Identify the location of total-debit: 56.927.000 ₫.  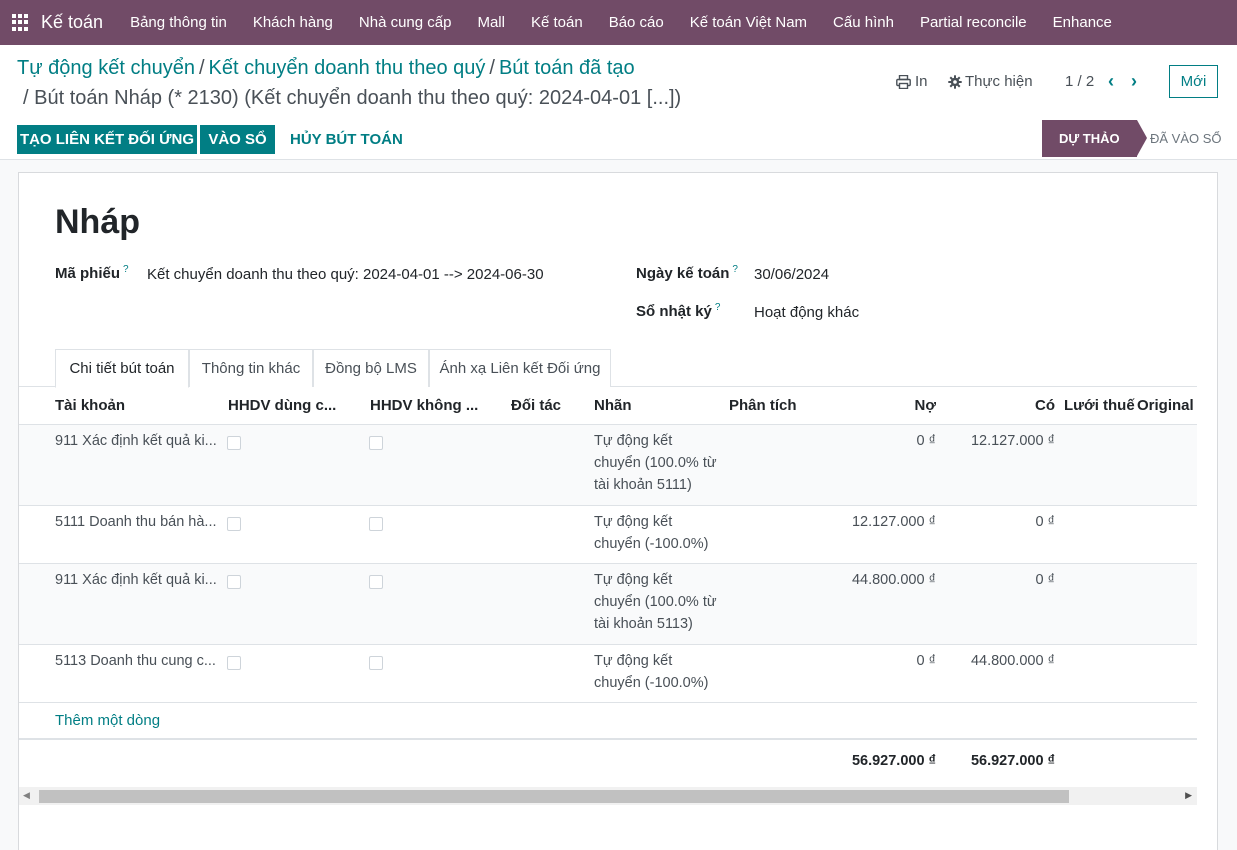
(893, 761).